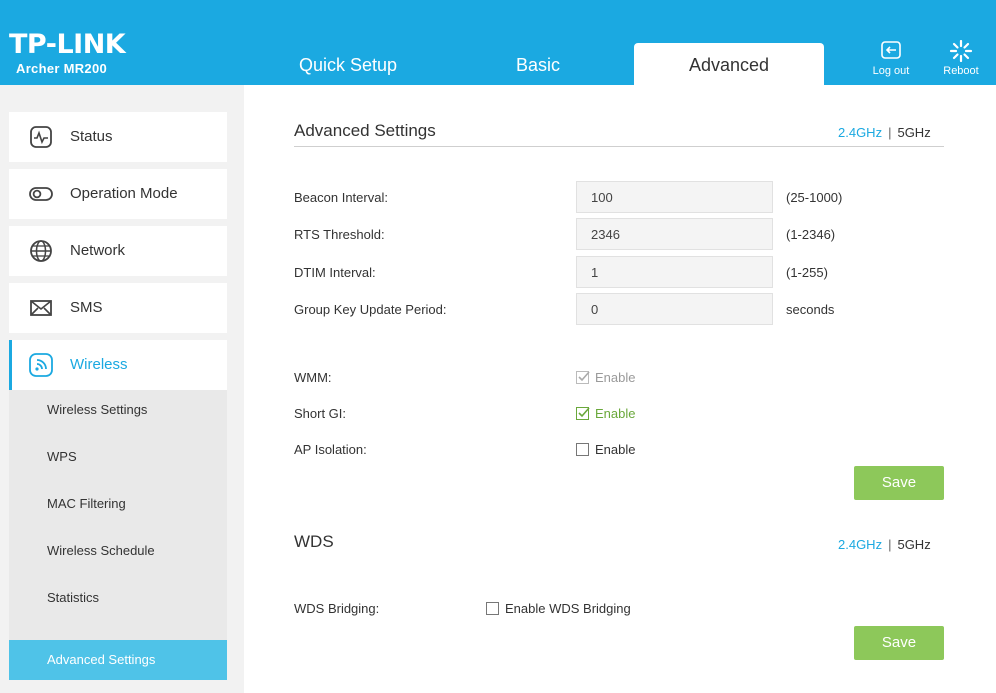 This screenshot has width=996, height=693. I want to click on ap-isolation-option-label: Enable, so click(615, 449).